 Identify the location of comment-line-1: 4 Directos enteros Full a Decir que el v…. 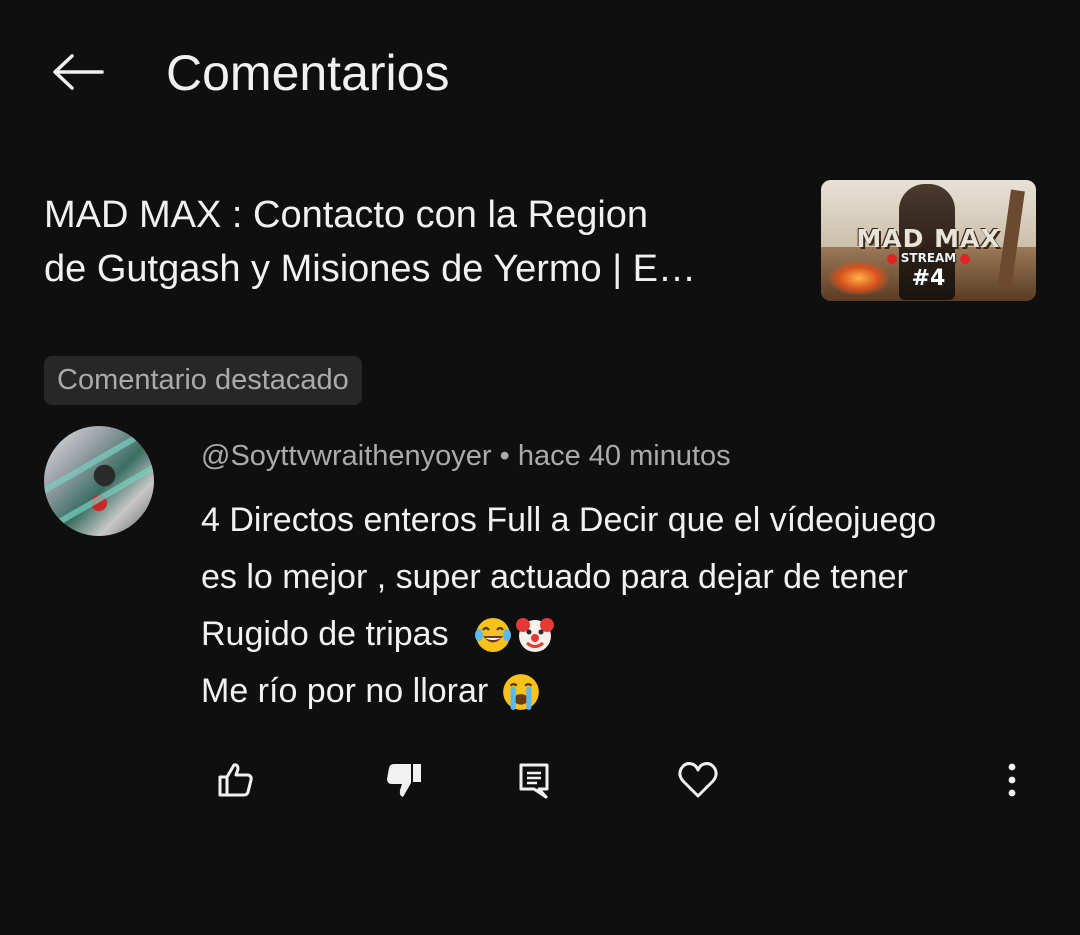
(569, 520).